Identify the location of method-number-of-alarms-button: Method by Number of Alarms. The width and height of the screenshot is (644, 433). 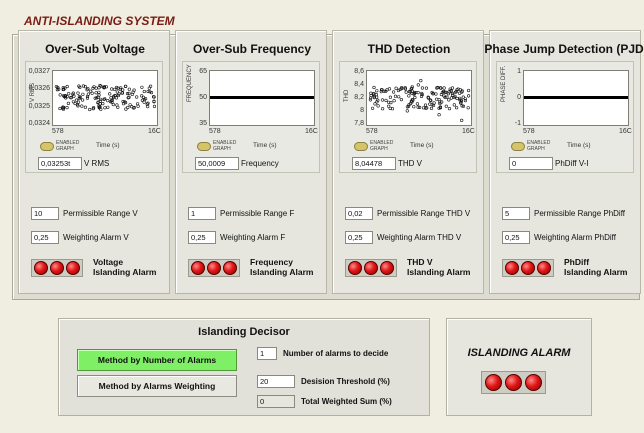
(157, 360).